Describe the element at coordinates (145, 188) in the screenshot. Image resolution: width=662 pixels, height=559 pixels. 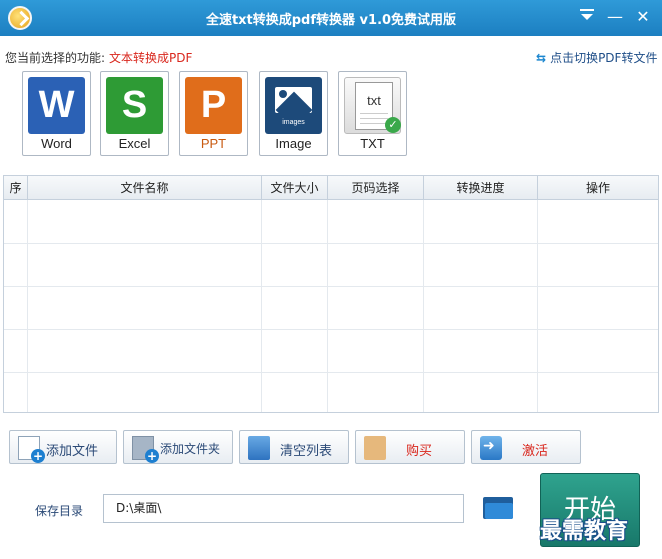
I see `column-file-name: 文件名称` at that location.